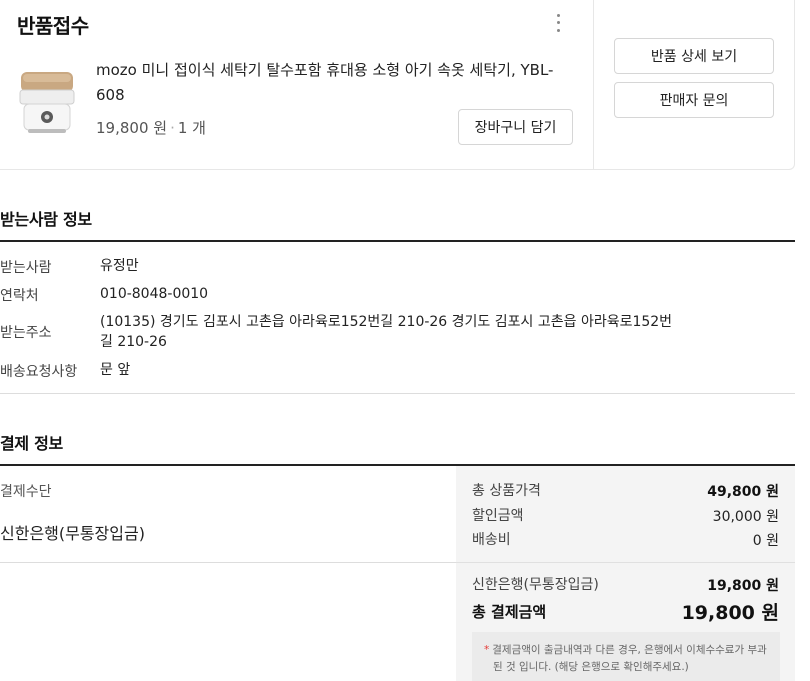 The height and width of the screenshot is (681, 810). Describe the element at coordinates (694, 56) in the screenshot. I see `return-detail-button: 반품 상세 보기` at that location.